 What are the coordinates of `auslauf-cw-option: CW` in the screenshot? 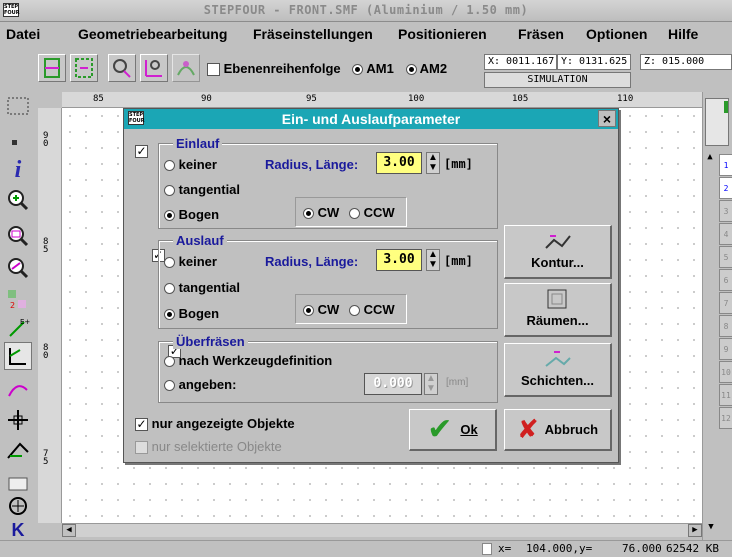 It's located at (321, 309).